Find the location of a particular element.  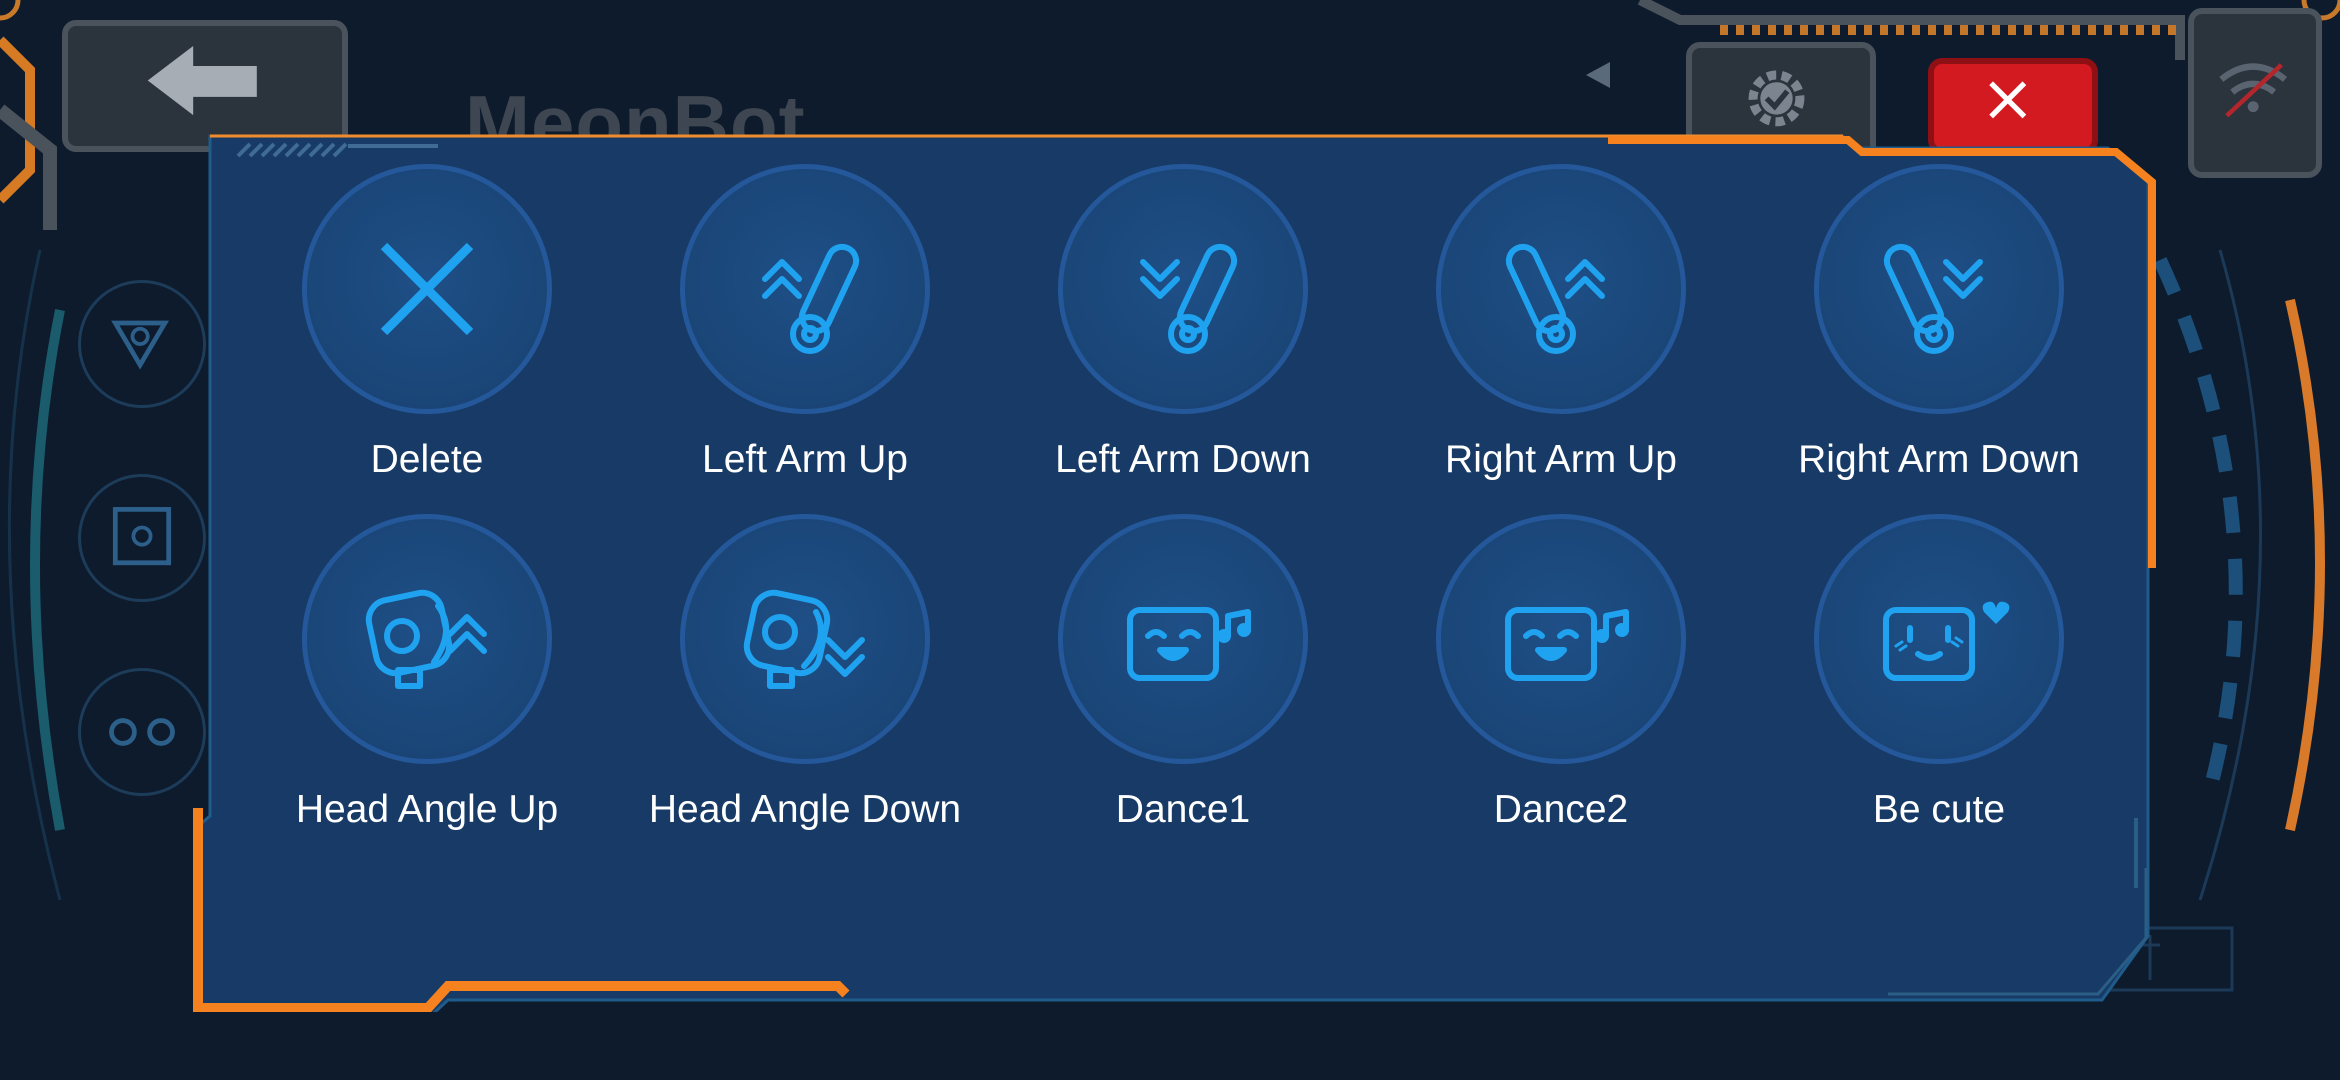

action-label: Head Angle Up is located at coordinates (427, 809).